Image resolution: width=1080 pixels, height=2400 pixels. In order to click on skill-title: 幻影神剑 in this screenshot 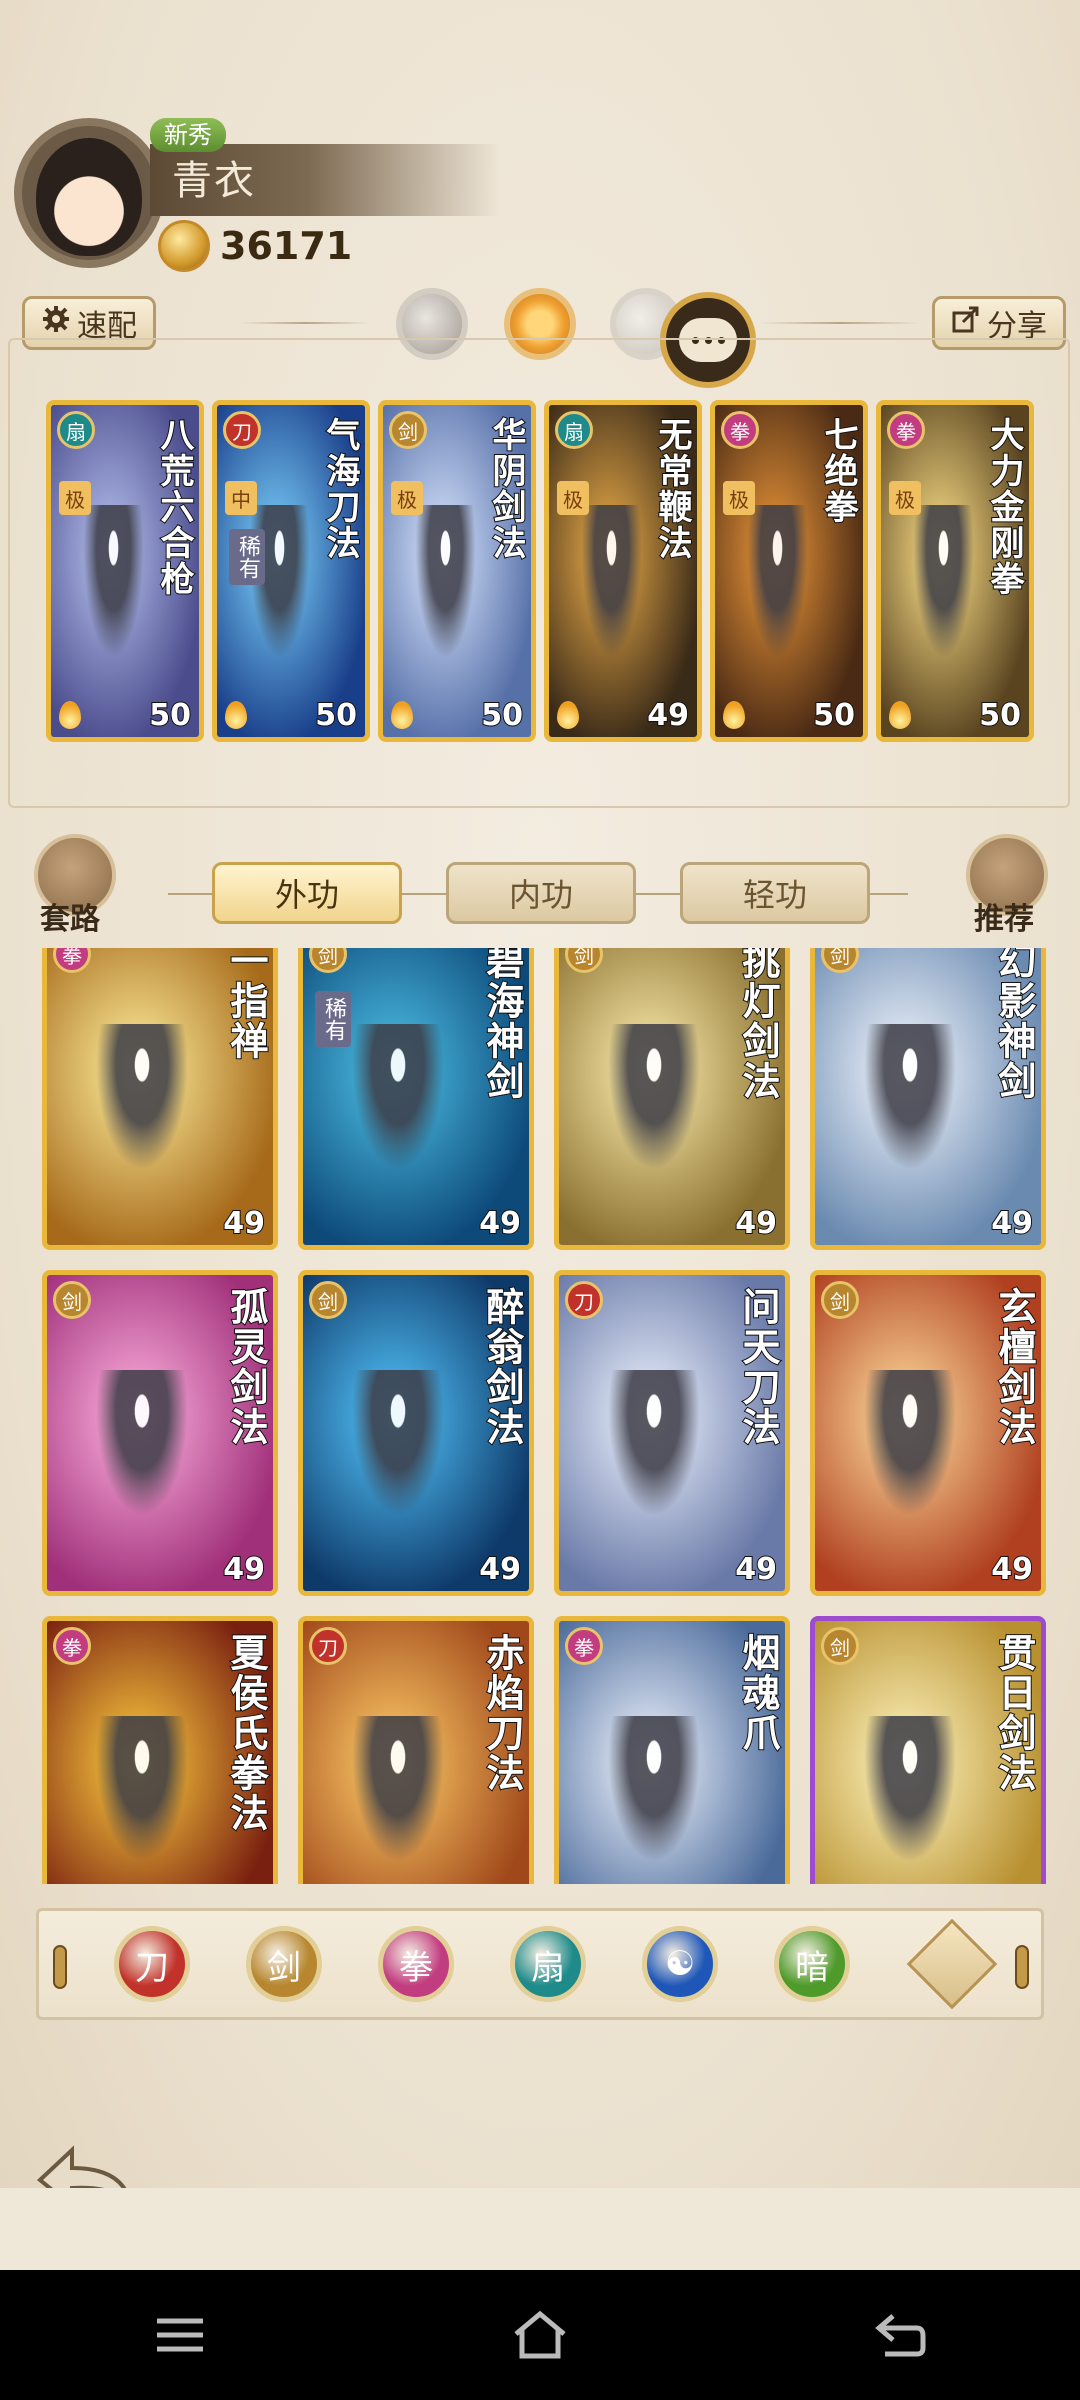, I will do `click(1014, 1025)`.